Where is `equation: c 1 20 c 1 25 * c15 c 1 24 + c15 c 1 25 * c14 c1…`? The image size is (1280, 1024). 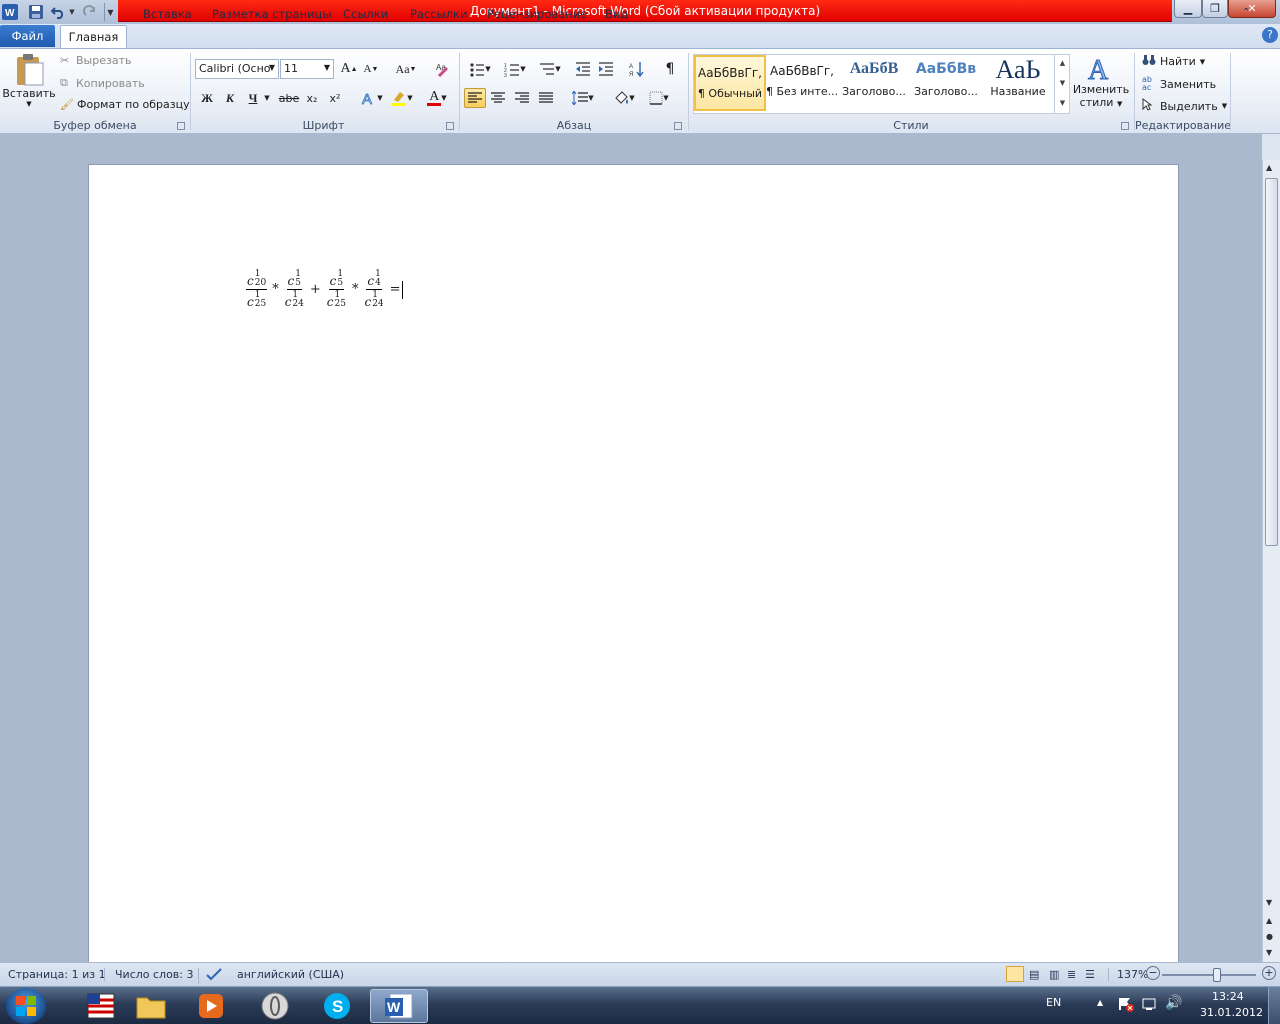
equation: c 1 20 c 1 25 * c15 c 1 24 + c15 c 1 25 * c14 c1… is located at coordinates (324, 289).